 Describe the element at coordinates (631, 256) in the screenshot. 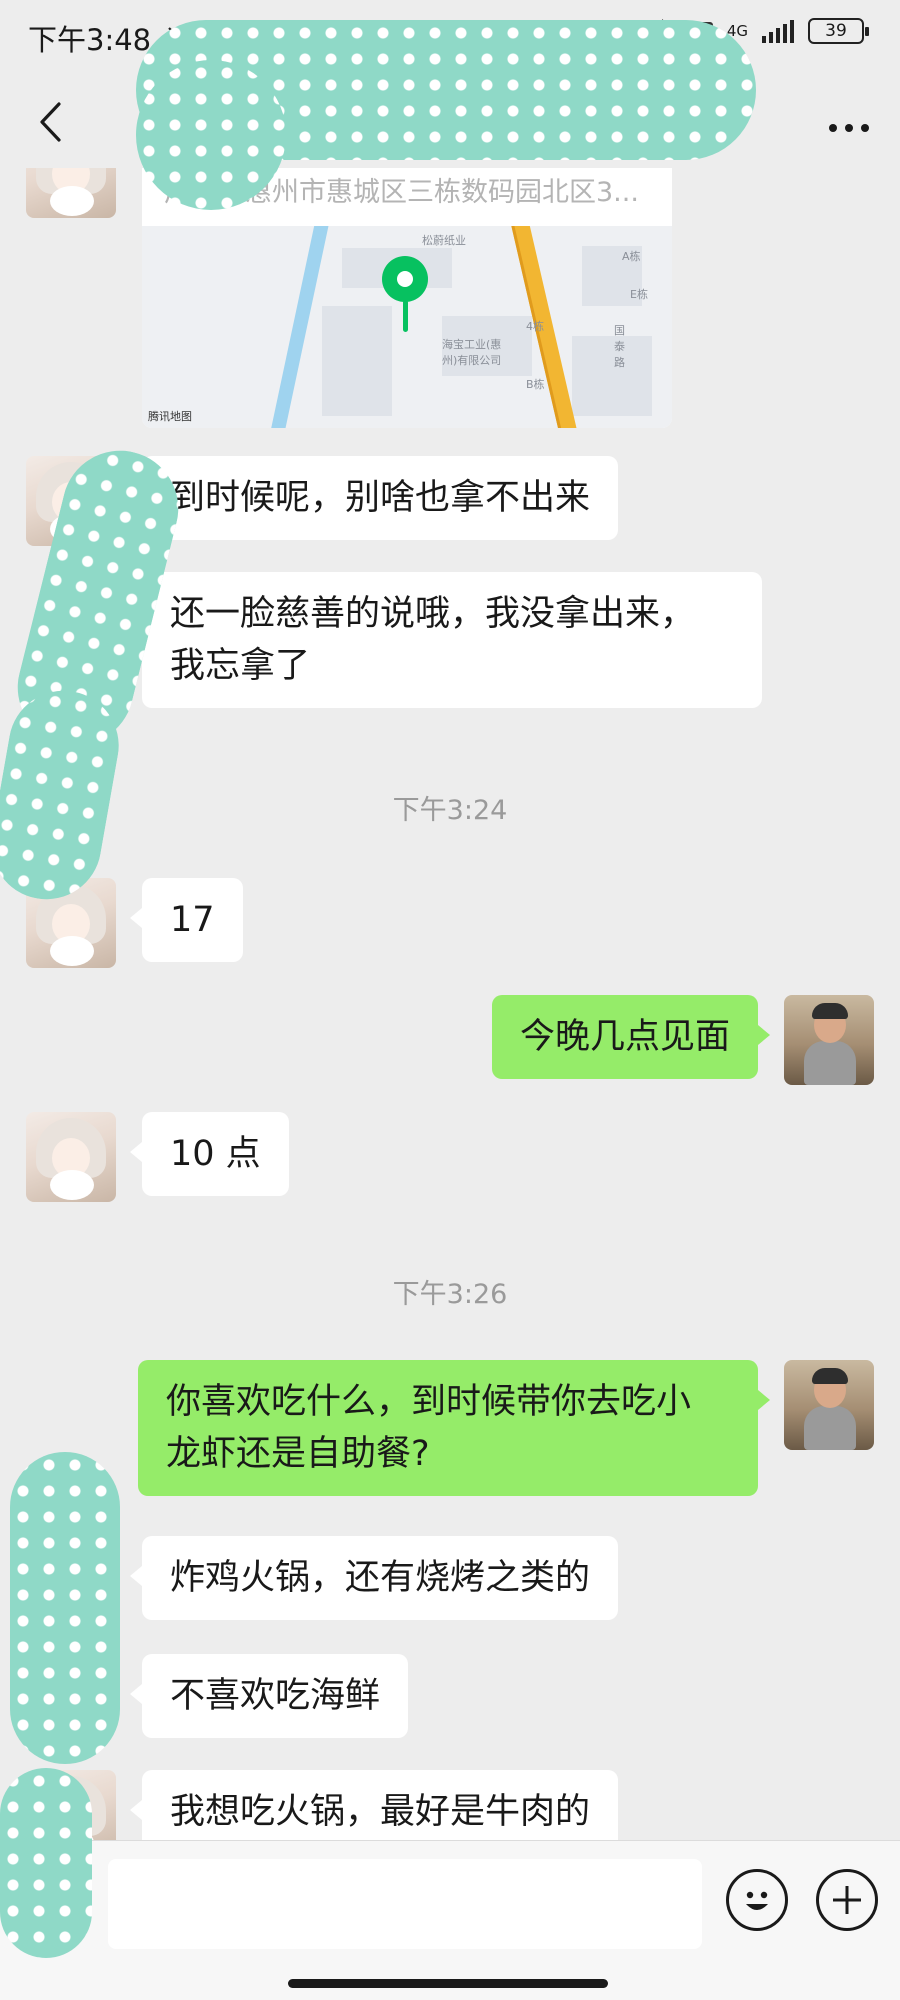

I see `map-label: A栋` at that location.